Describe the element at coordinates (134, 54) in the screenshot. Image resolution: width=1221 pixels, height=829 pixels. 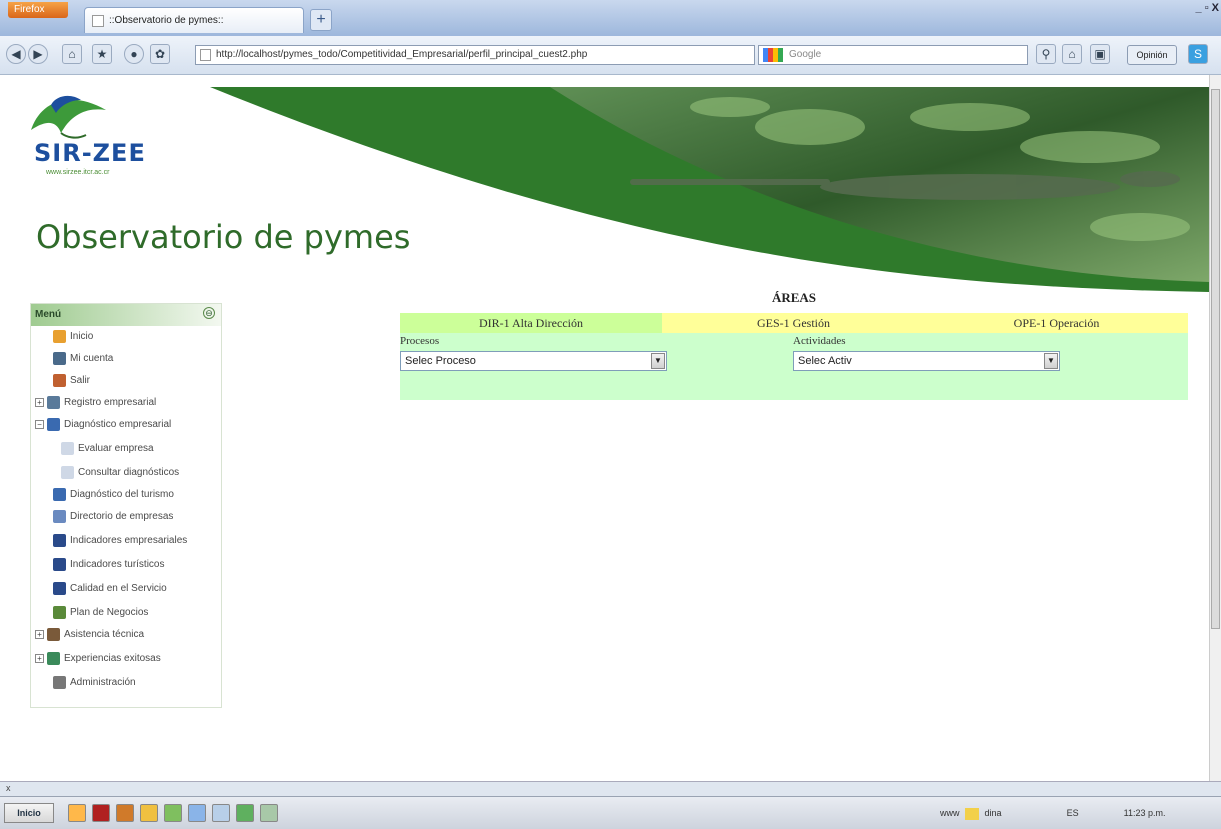
I see `globe-icon: ●` at that location.